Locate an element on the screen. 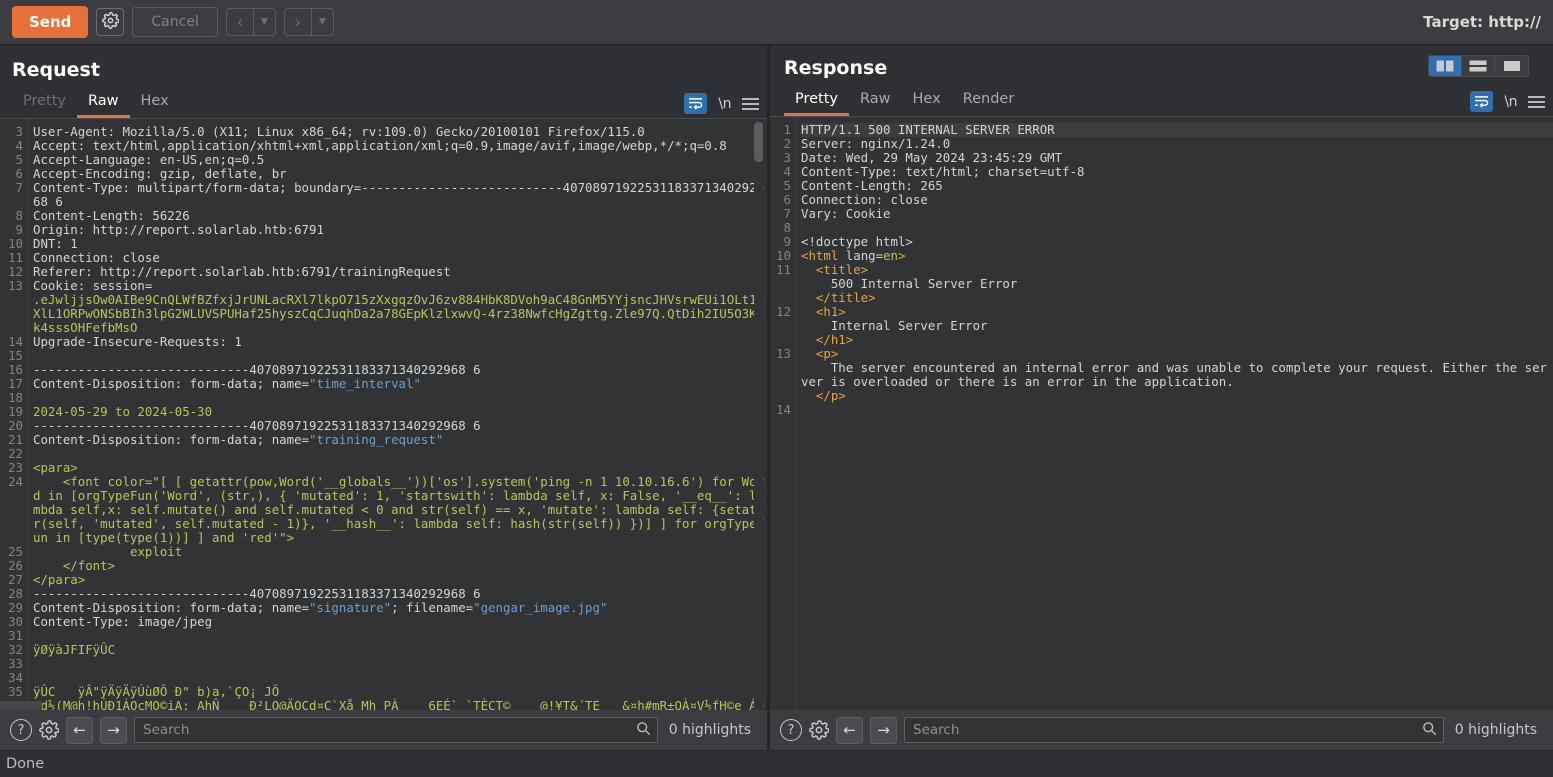 This screenshot has width=1553, height=777. code-line: ÿÛC ÿÂ"ÿÄÿÄÿÚùØÕ Ð" b)a,`ÇO¡ JÖ is located at coordinates (156, 691).